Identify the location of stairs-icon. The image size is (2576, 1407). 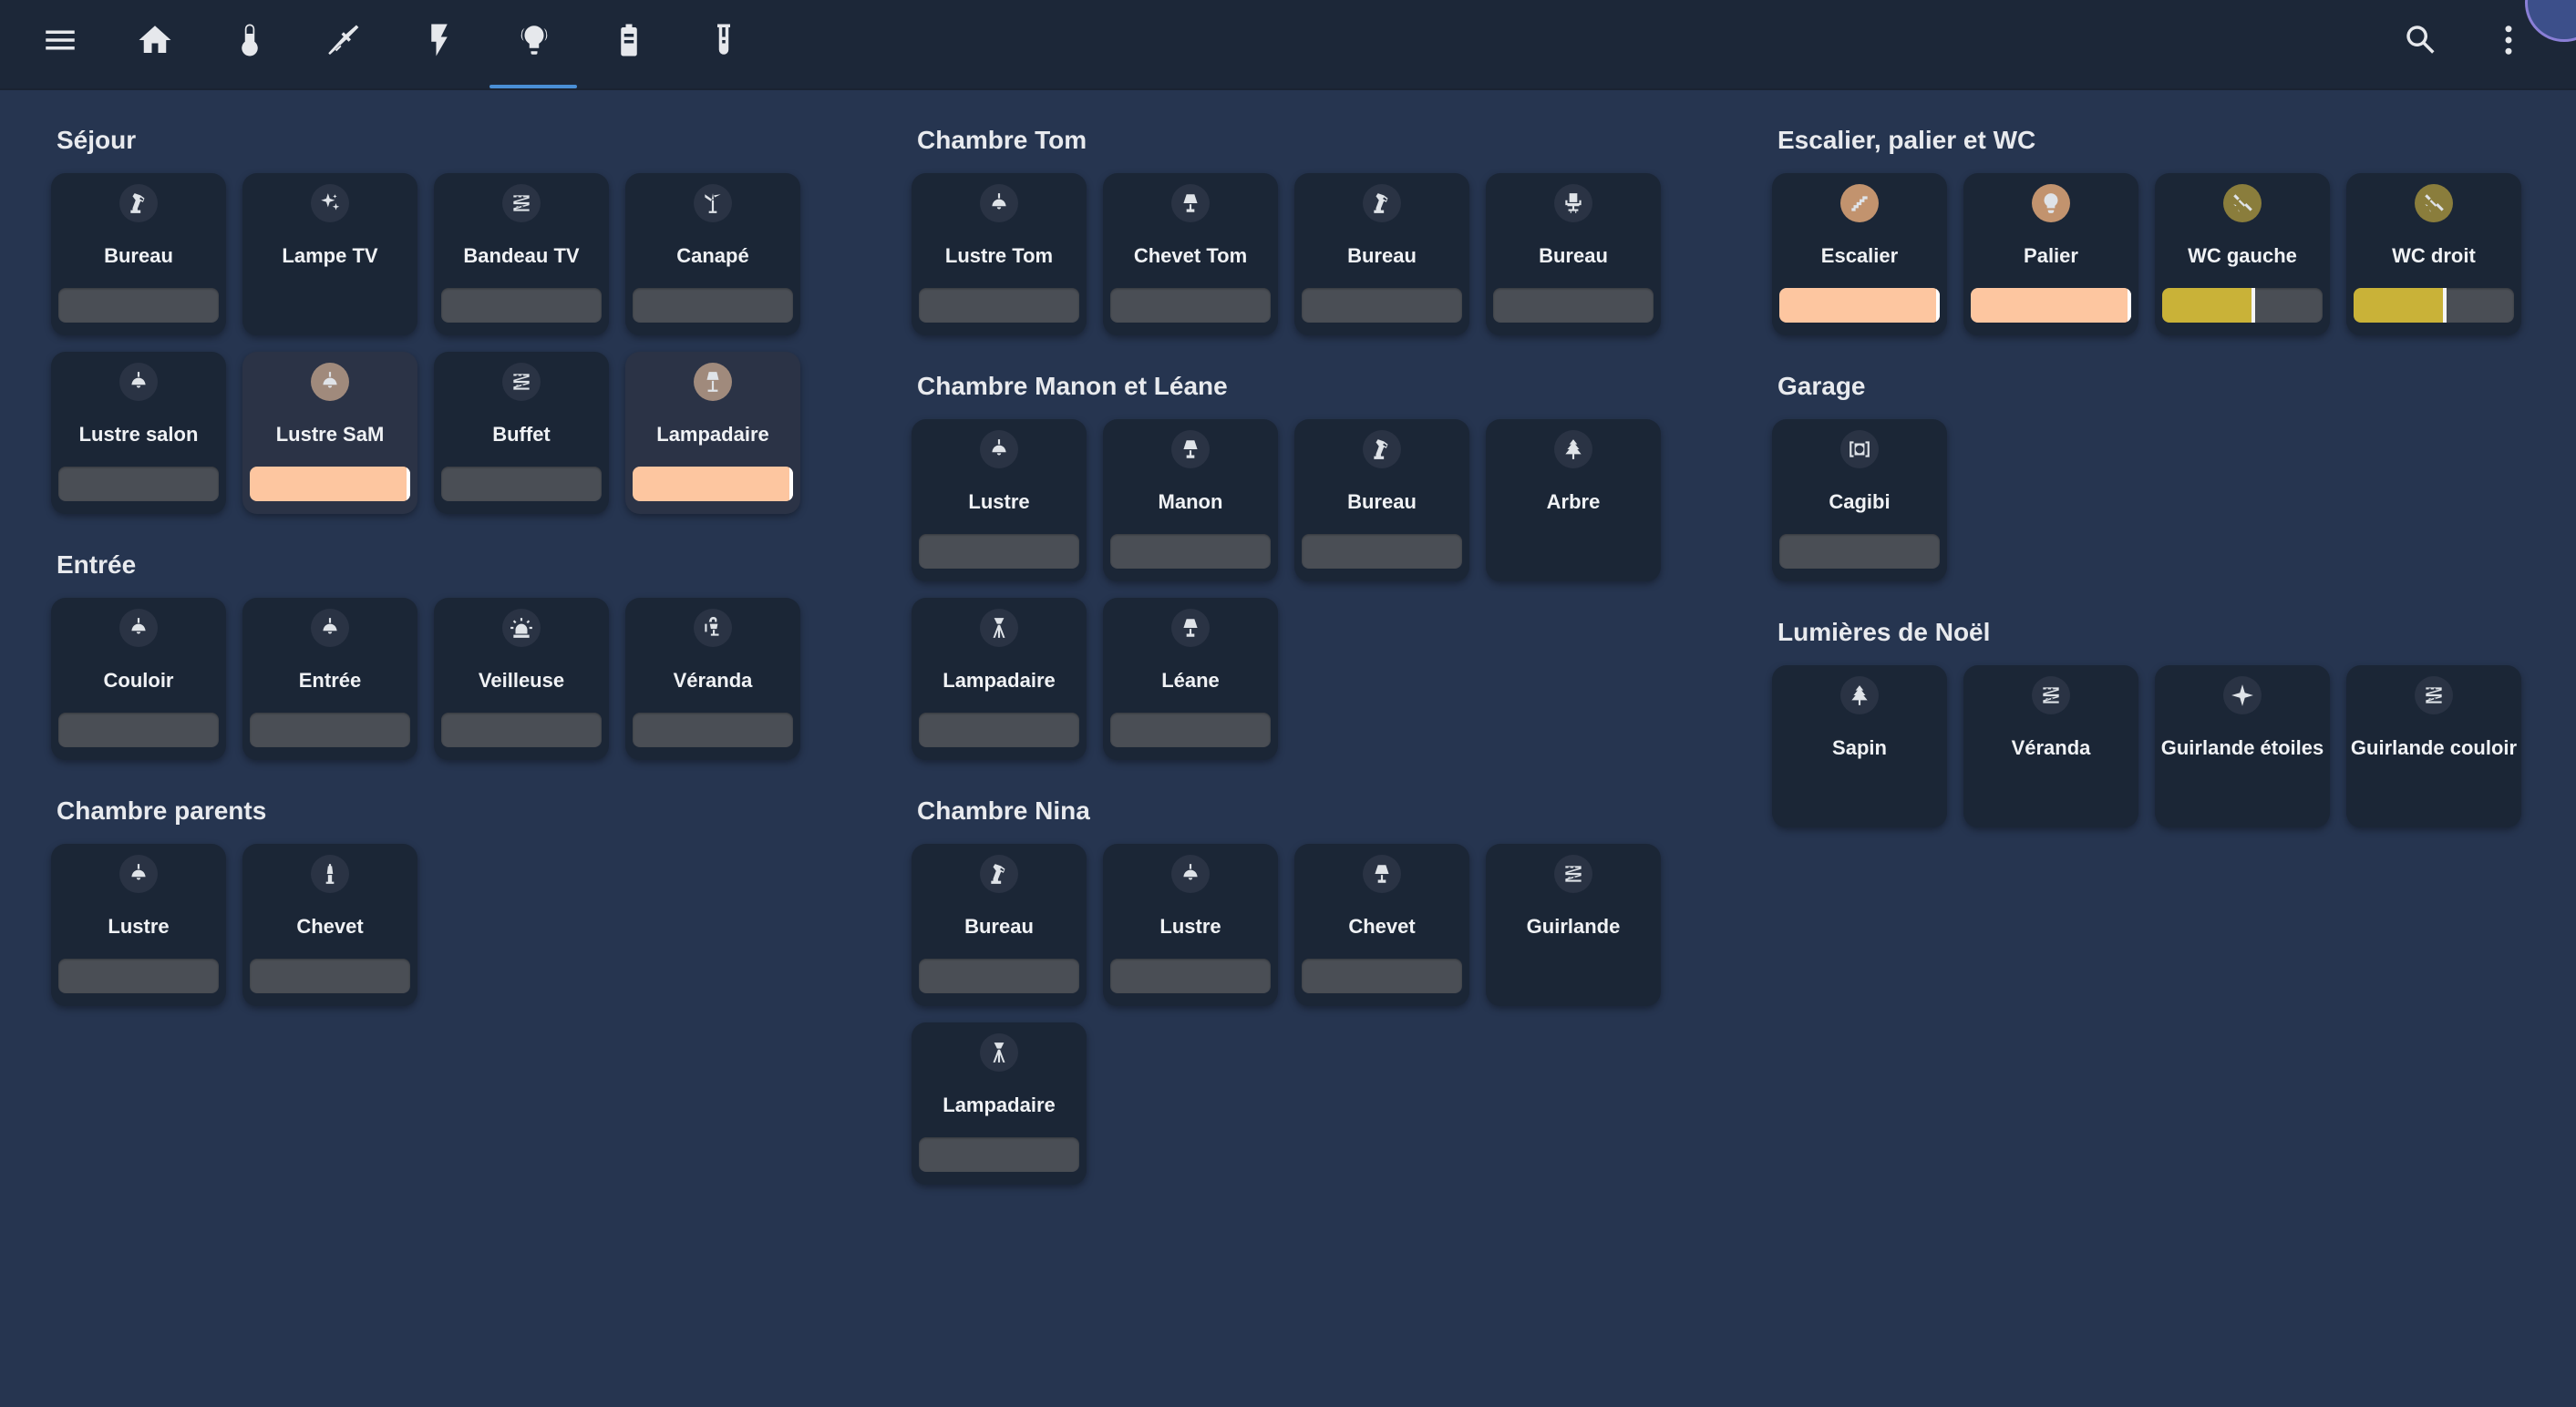
(1859, 203).